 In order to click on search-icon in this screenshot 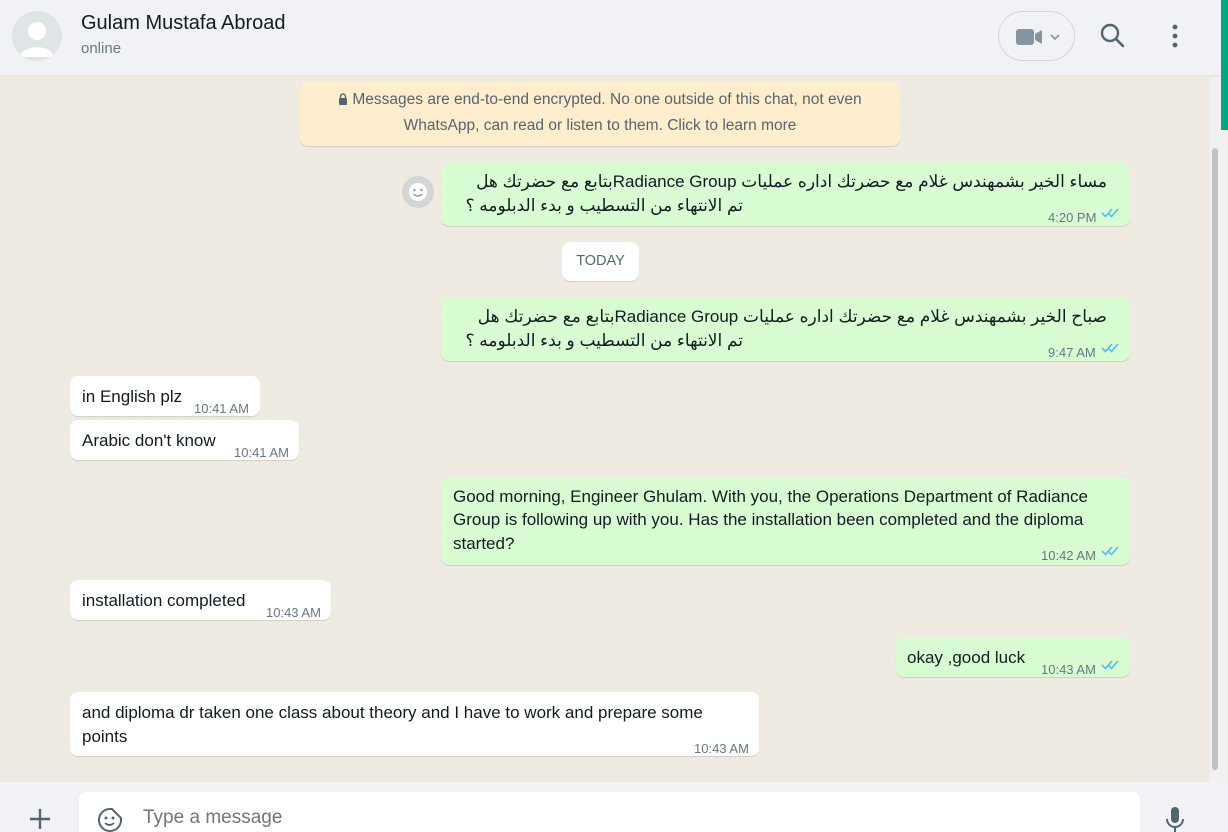, I will do `click(1112, 35)`.